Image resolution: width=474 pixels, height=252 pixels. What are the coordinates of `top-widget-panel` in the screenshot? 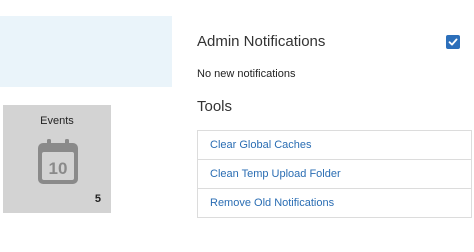 It's located at (86, 51).